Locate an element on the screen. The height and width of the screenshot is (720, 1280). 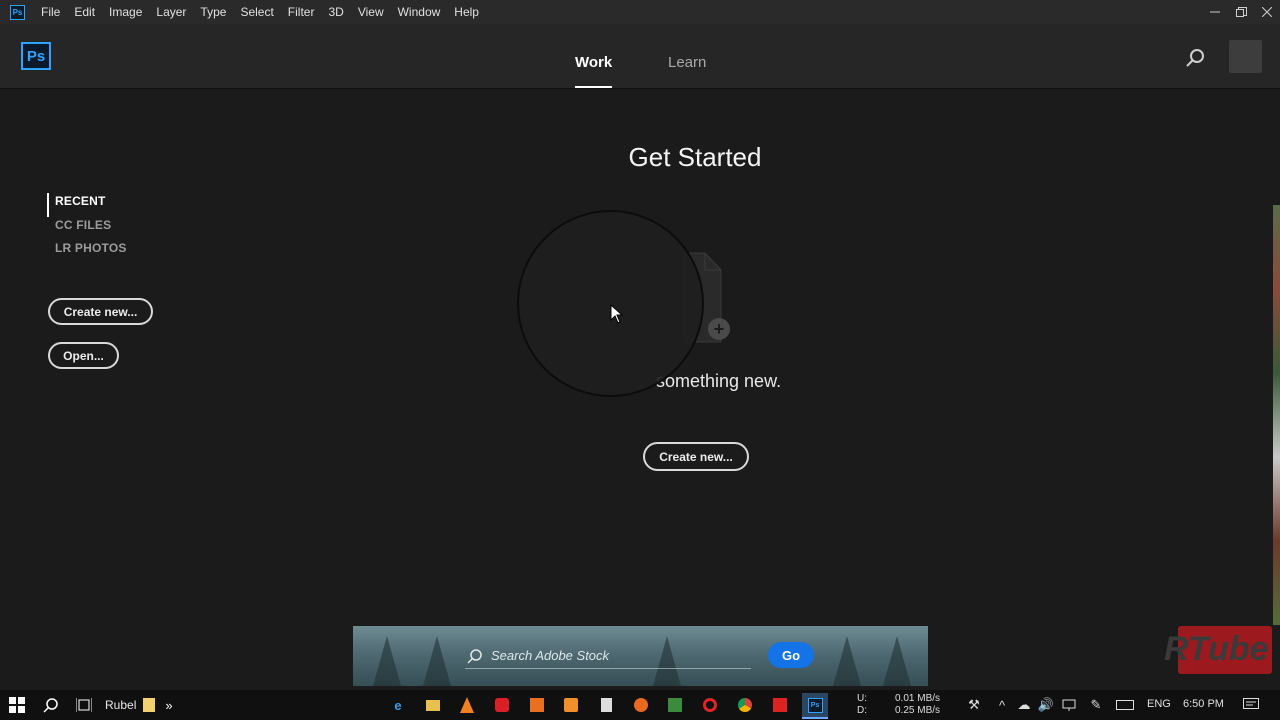
sidebar-item-lr-photos: LR PHOTOS is located at coordinates (87, 252).